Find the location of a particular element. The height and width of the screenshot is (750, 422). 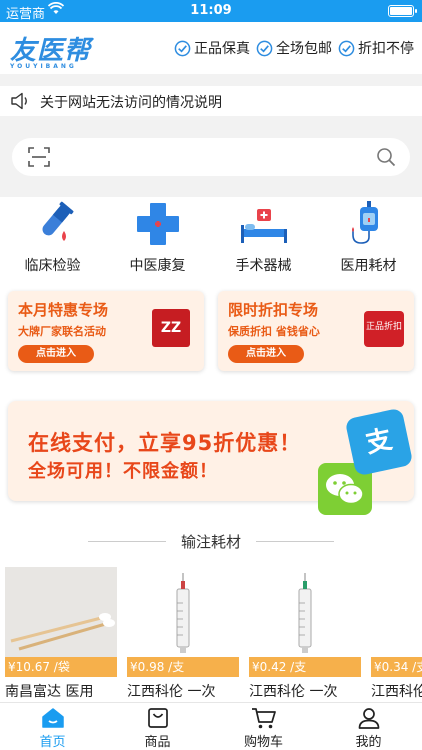

category-surgical: 手术器械 is located at coordinates (263, 236).